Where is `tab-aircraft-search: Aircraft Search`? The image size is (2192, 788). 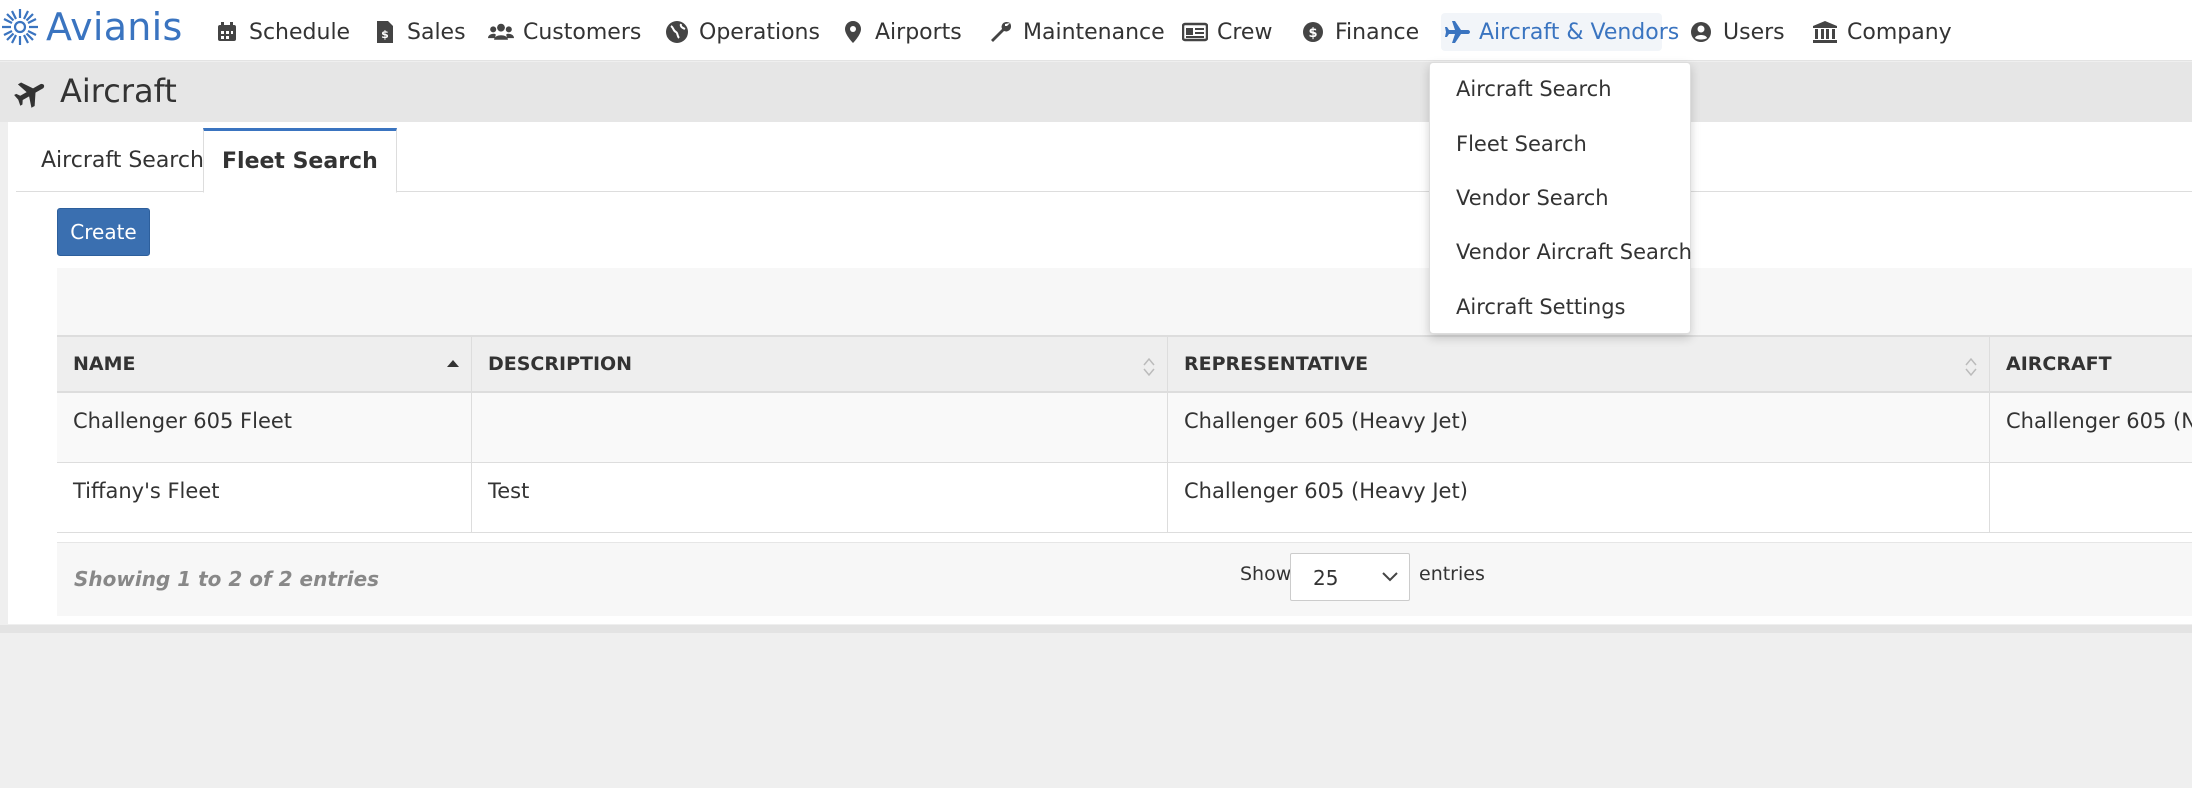 tab-aircraft-search: Aircraft Search is located at coordinates (122, 160).